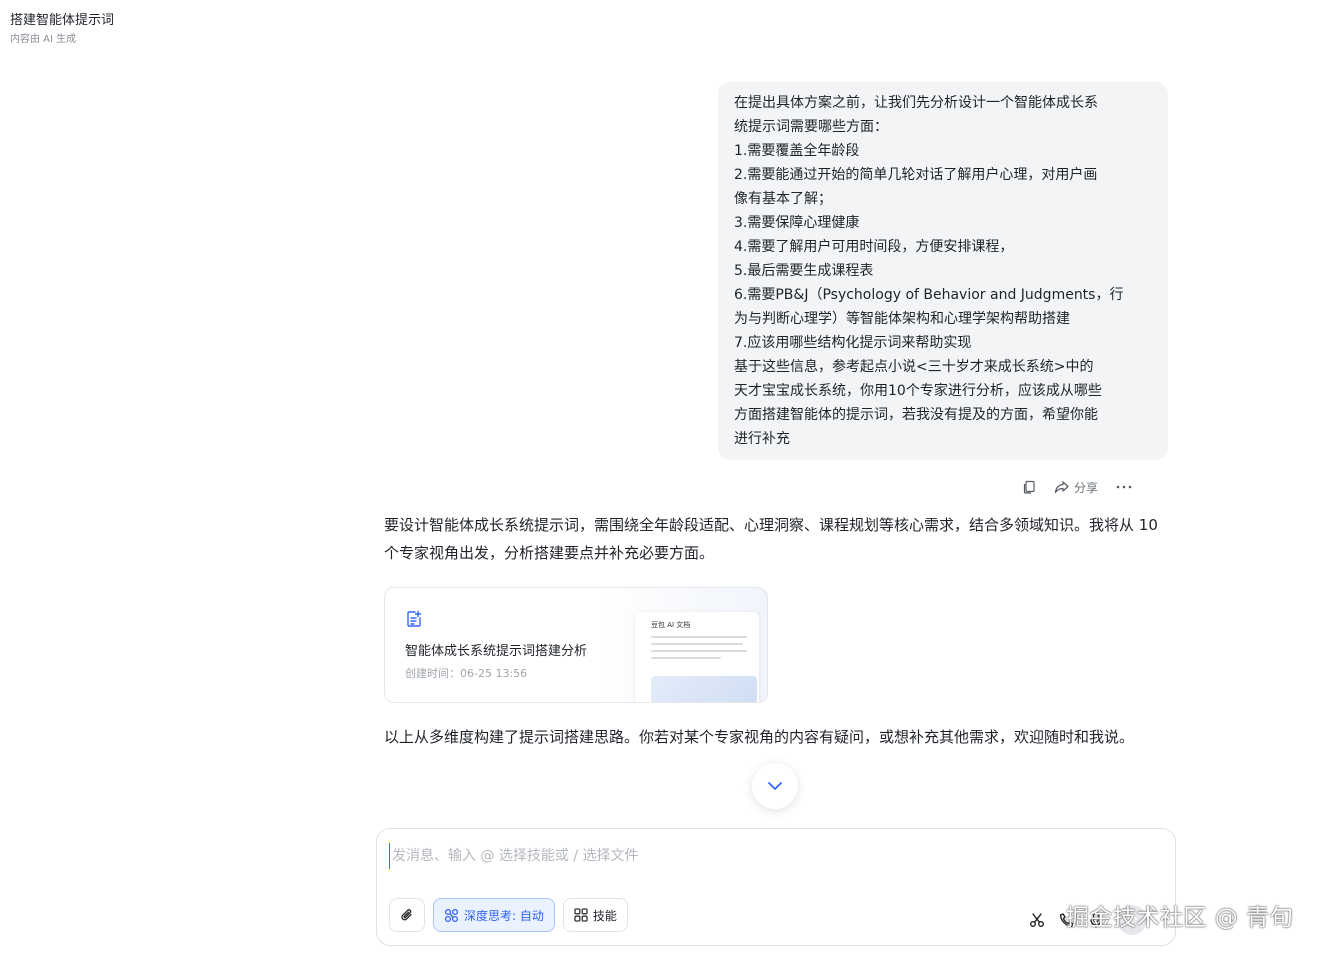  What do you see at coordinates (604, 915) in the screenshot?
I see `skills-label: 技能` at bounding box center [604, 915].